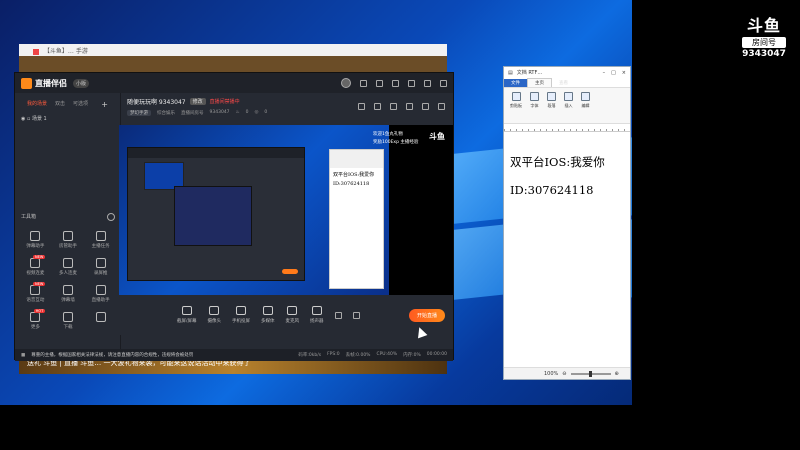 The image size is (800, 450). I want to click on doc-line-2: ID:307624118, so click(552, 190).